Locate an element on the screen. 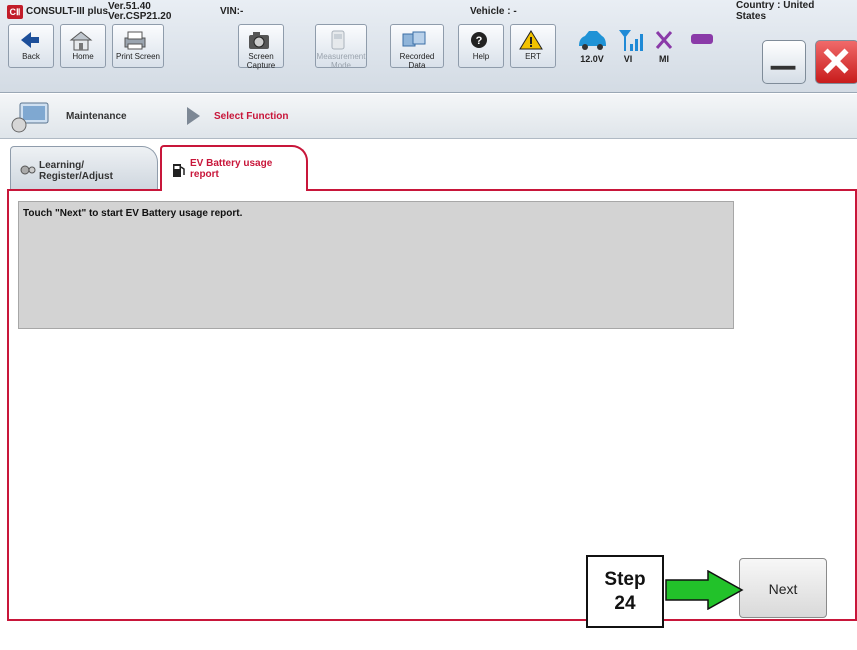 The height and width of the screenshot is (650, 857). signal-icon is located at coordinates (631, 40).